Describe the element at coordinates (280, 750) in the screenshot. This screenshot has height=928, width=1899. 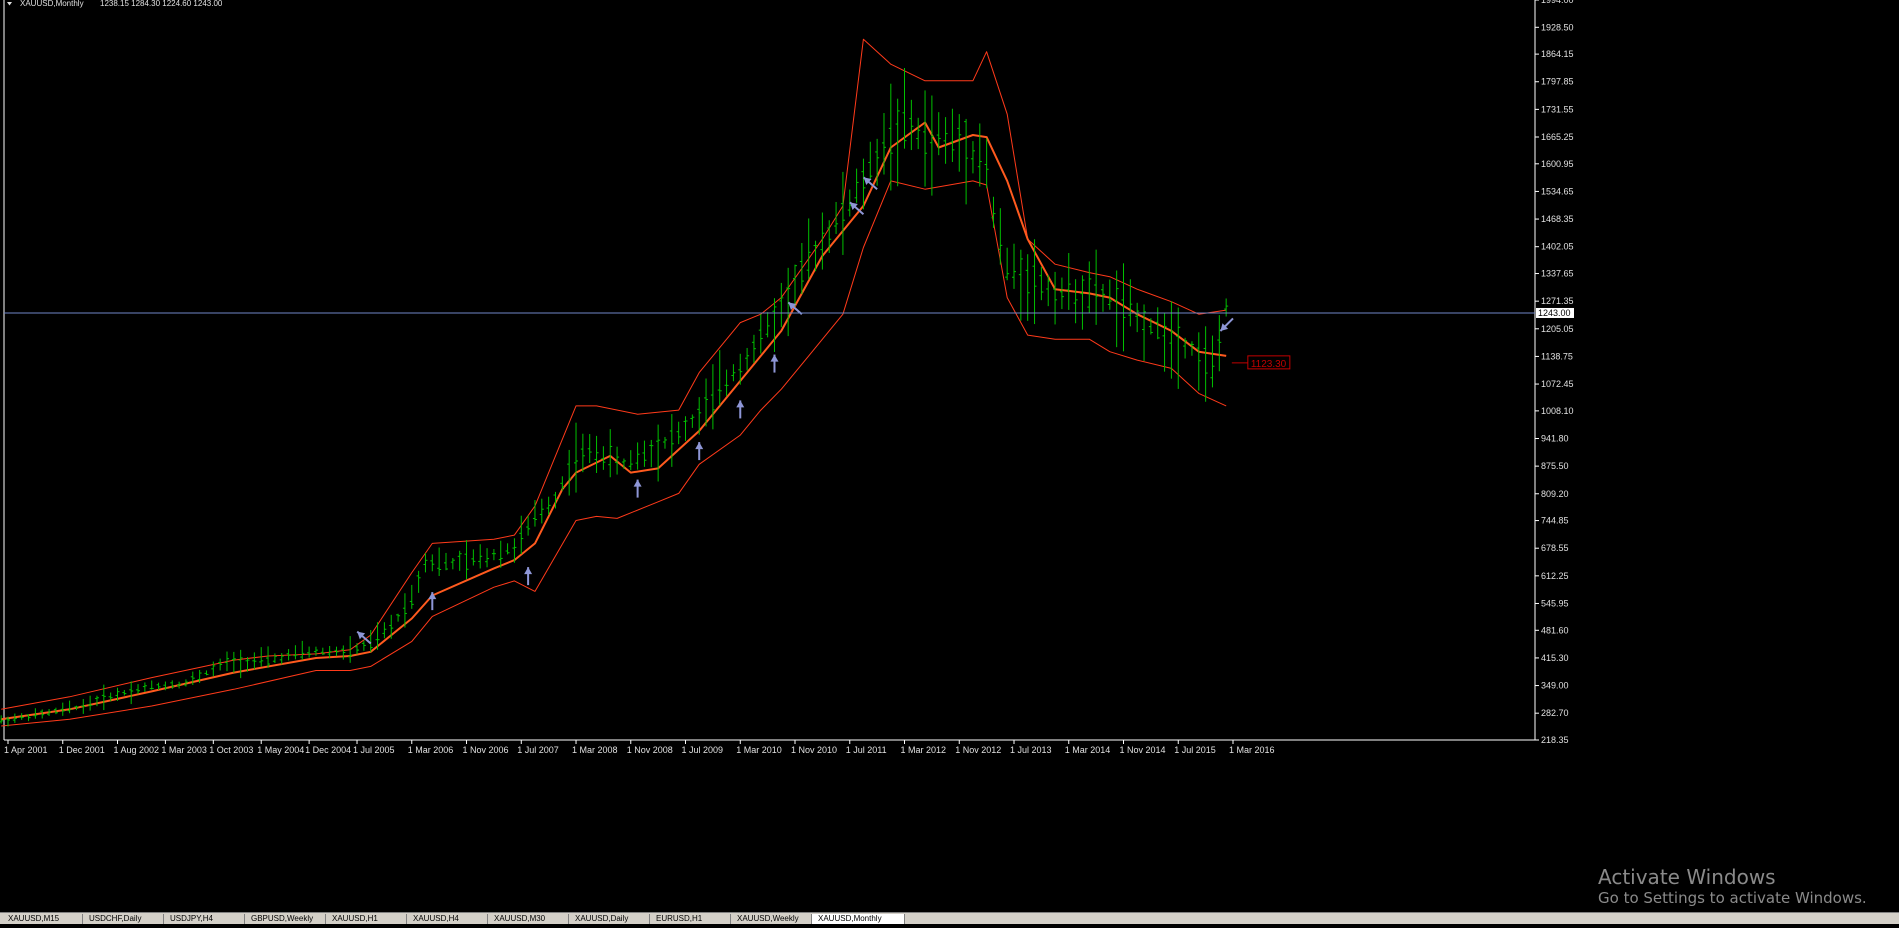
I see `x-tick-label: 1 May 2004` at that location.